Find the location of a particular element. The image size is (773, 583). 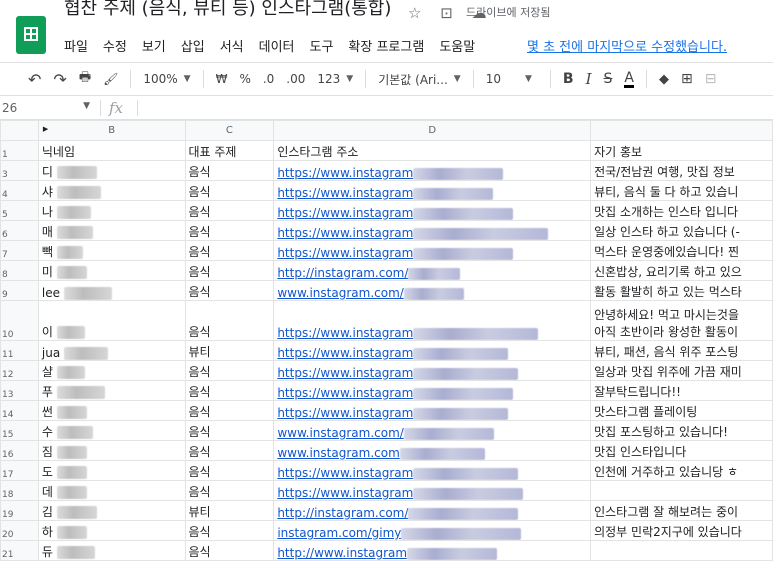

instagram-link: www.instagram.com is located at coordinates (338, 453).